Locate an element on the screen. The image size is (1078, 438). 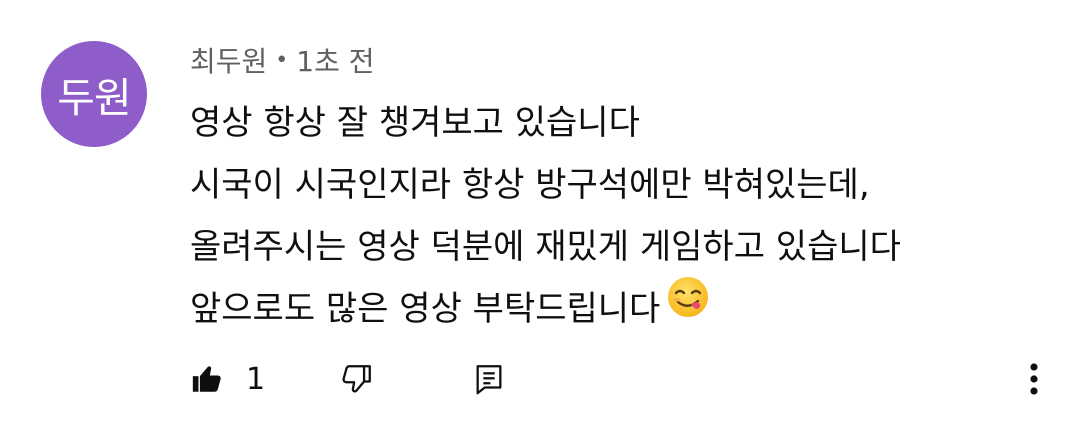
comment-line-last: 앞으로도 많은 영상 부탁드립니다 is located at coordinates (620, 307).